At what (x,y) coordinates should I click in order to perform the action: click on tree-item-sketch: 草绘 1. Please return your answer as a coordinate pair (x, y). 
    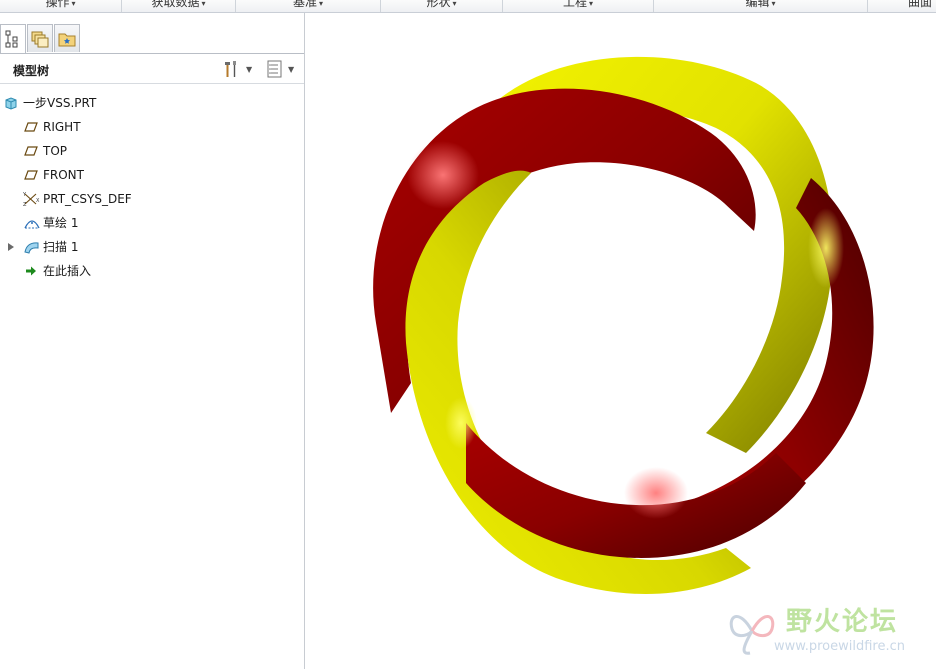
    Looking at the image, I should click on (150, 223).